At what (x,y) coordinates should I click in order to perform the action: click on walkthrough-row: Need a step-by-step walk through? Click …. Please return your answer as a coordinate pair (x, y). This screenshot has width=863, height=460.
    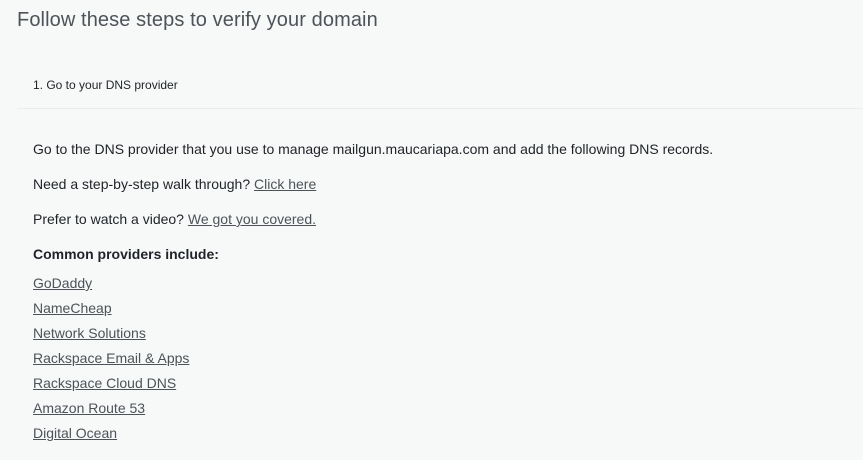
    Looking at the image, I should click on (433, 192).